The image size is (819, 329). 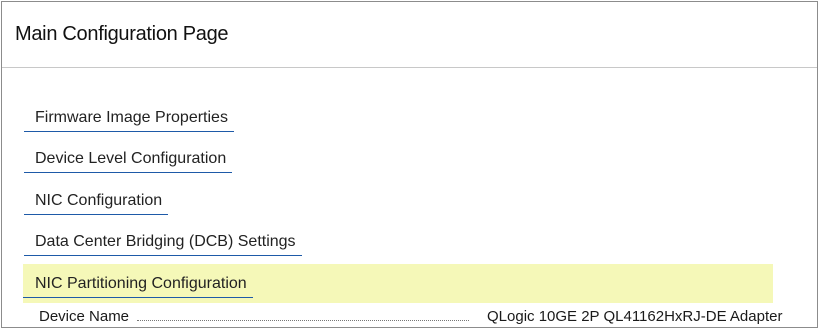 I want to click on menu-item-label: Firmware Image Properties, so click(x=129, y=120).